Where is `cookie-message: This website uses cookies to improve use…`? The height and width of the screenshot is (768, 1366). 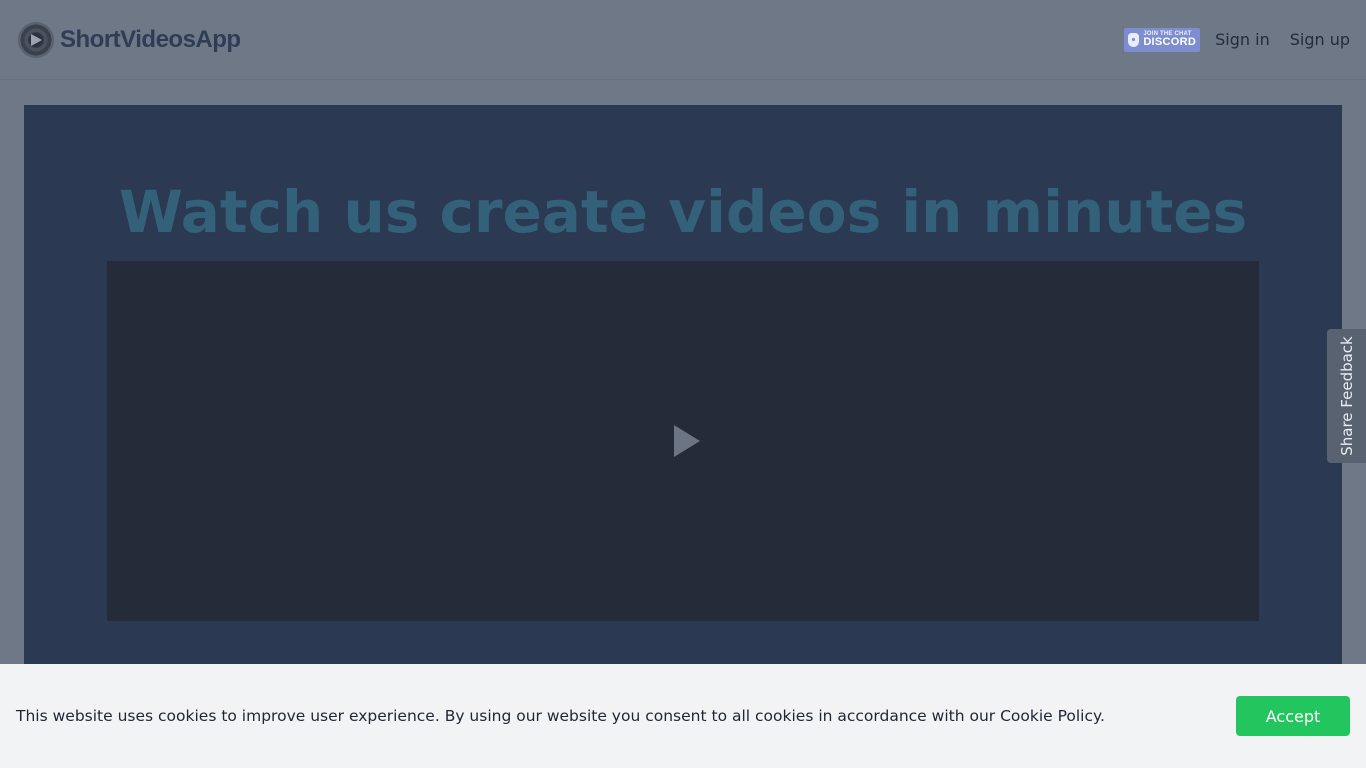
cookie-message: This website uses cookies to improve use… is located at coordinates (560, 716).